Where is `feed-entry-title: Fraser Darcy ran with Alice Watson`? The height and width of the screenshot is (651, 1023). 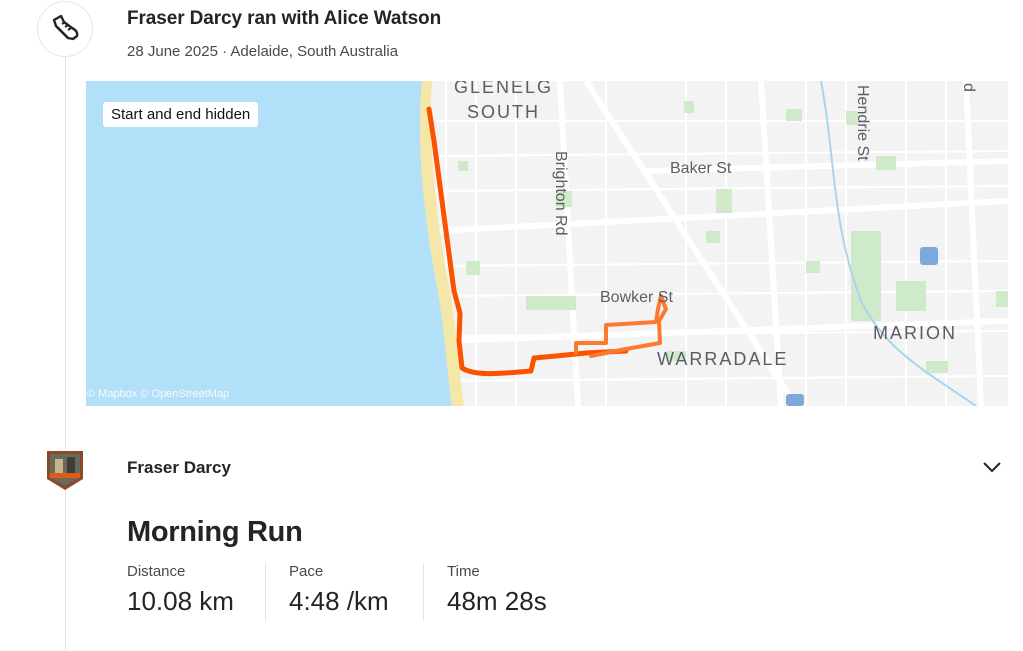
feed-entry-title: Fraser Darcy ran with Alice Watson is located at coordinates (284, 19).